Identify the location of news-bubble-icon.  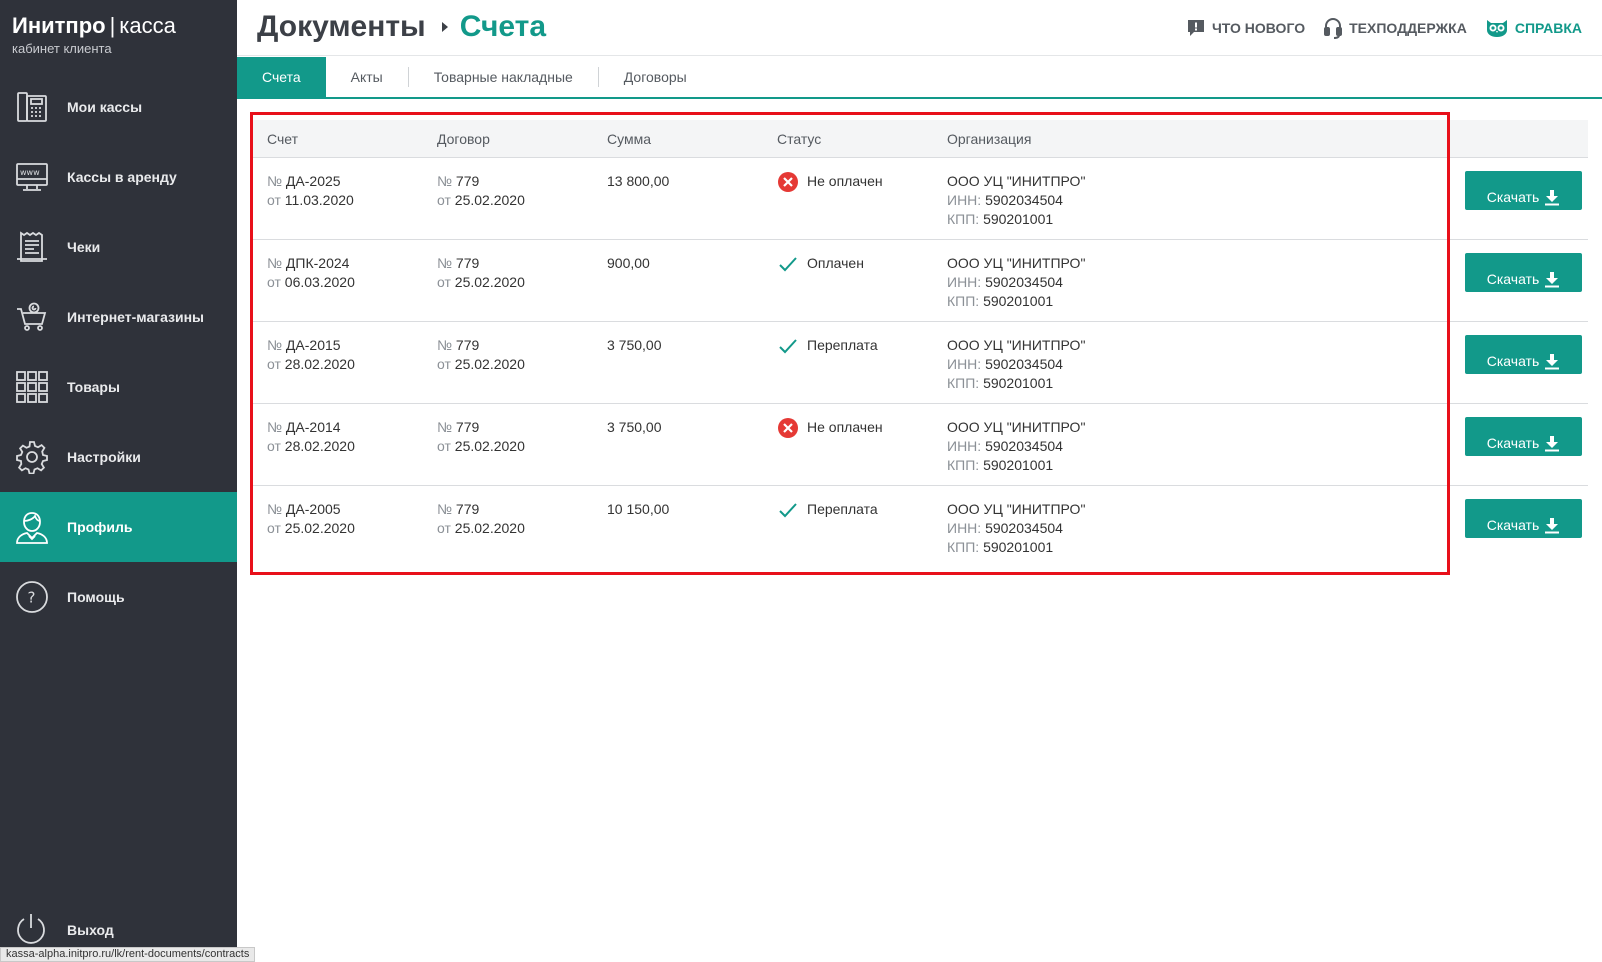
(1195, 28).